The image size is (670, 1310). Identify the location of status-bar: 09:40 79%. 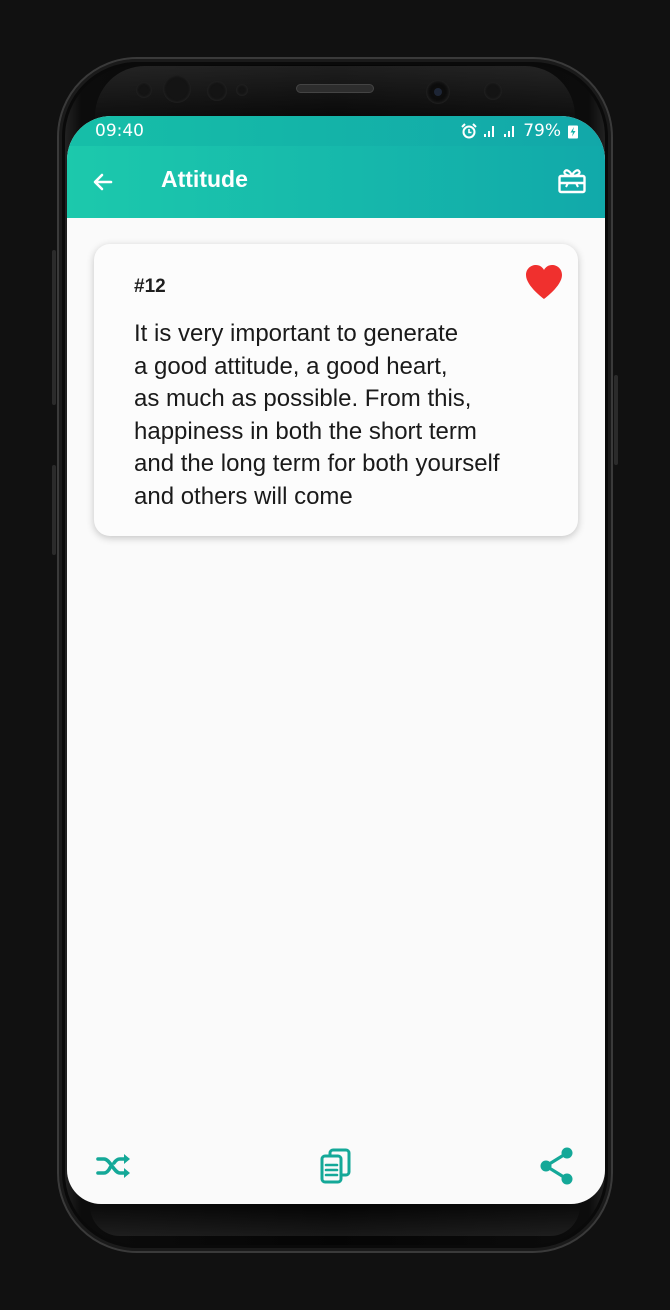
(336, 131).